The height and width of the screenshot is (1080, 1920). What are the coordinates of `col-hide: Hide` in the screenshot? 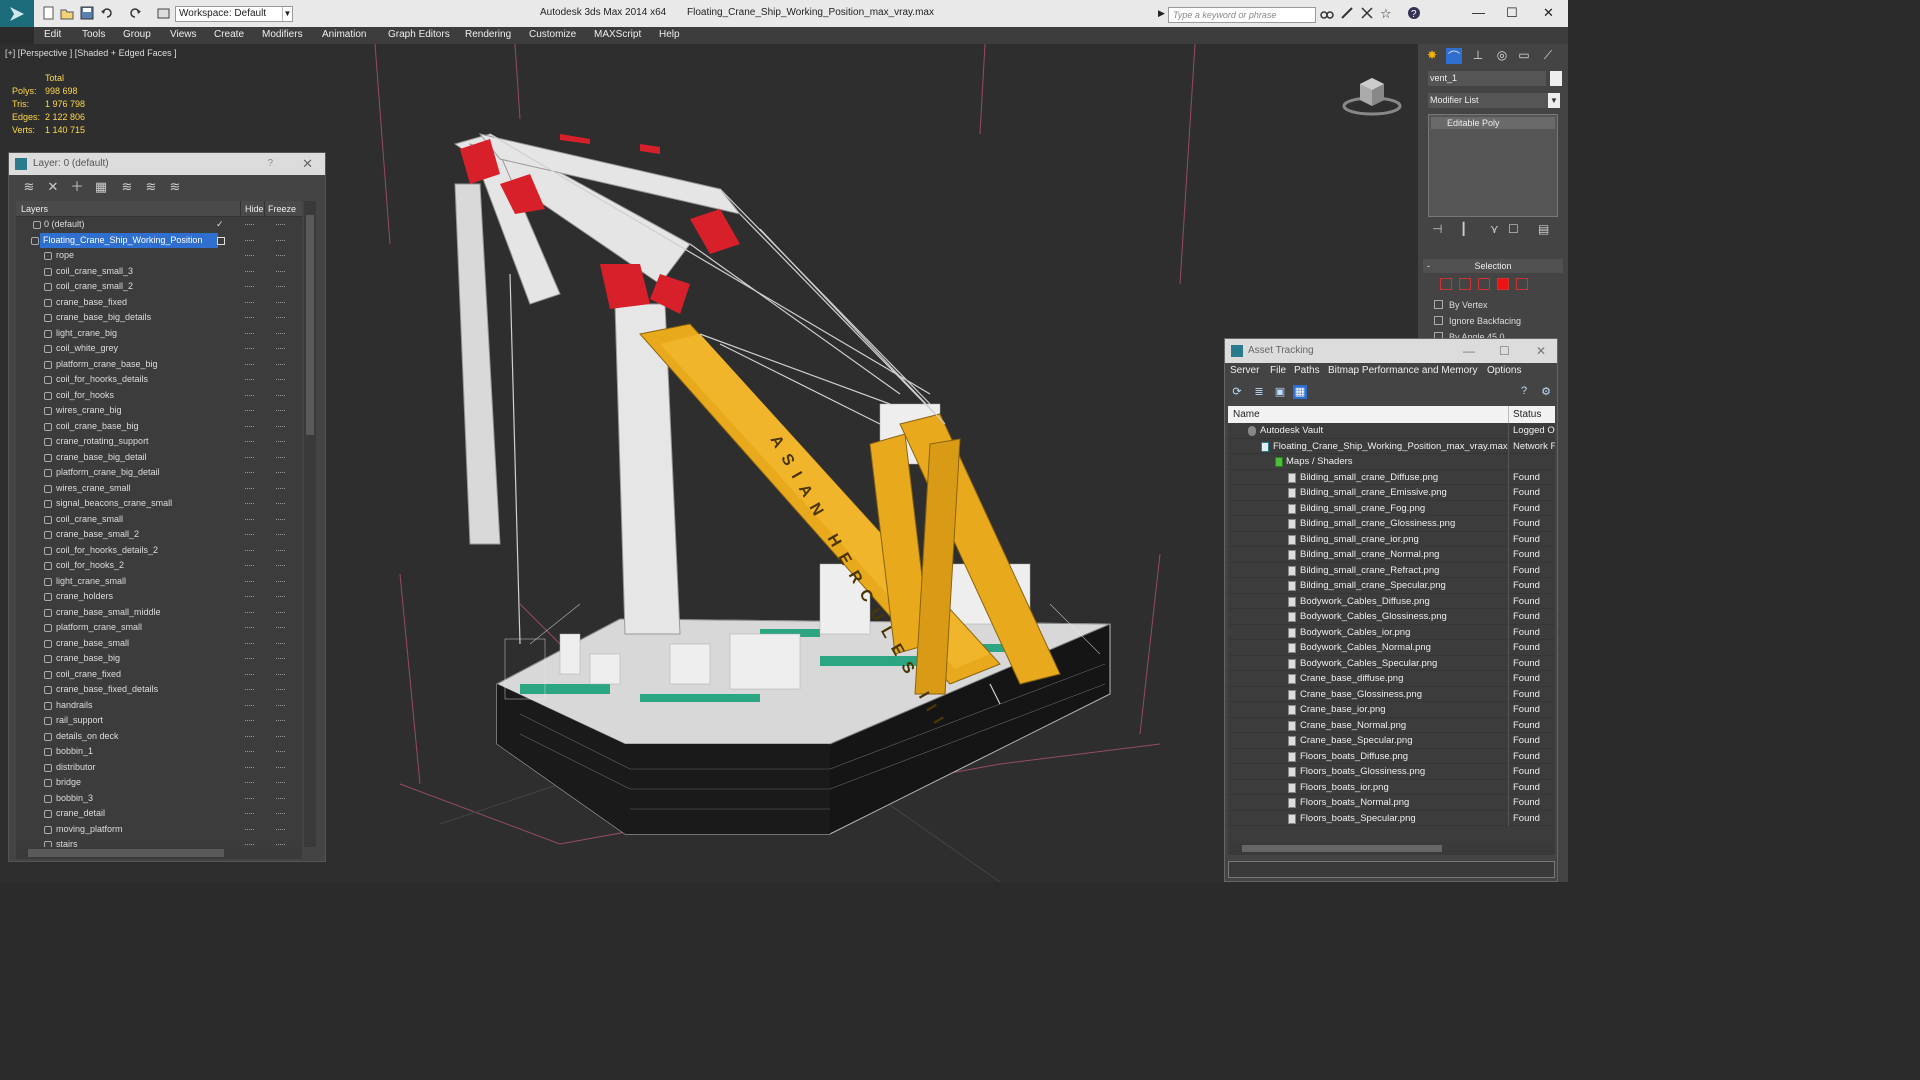 It's located at (252, 209).